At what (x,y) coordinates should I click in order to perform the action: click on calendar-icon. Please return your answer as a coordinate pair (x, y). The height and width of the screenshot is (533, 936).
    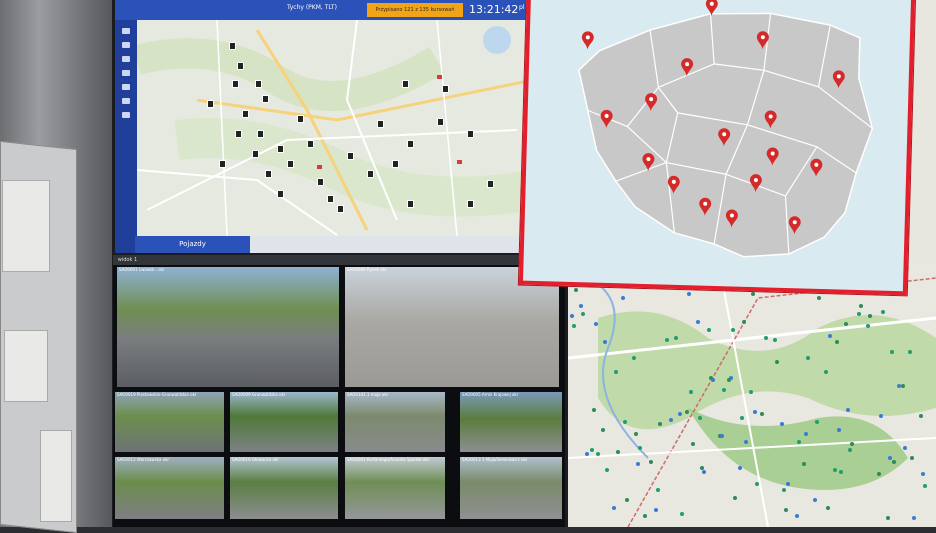
    Looking at the image, I should click on (126, 73).